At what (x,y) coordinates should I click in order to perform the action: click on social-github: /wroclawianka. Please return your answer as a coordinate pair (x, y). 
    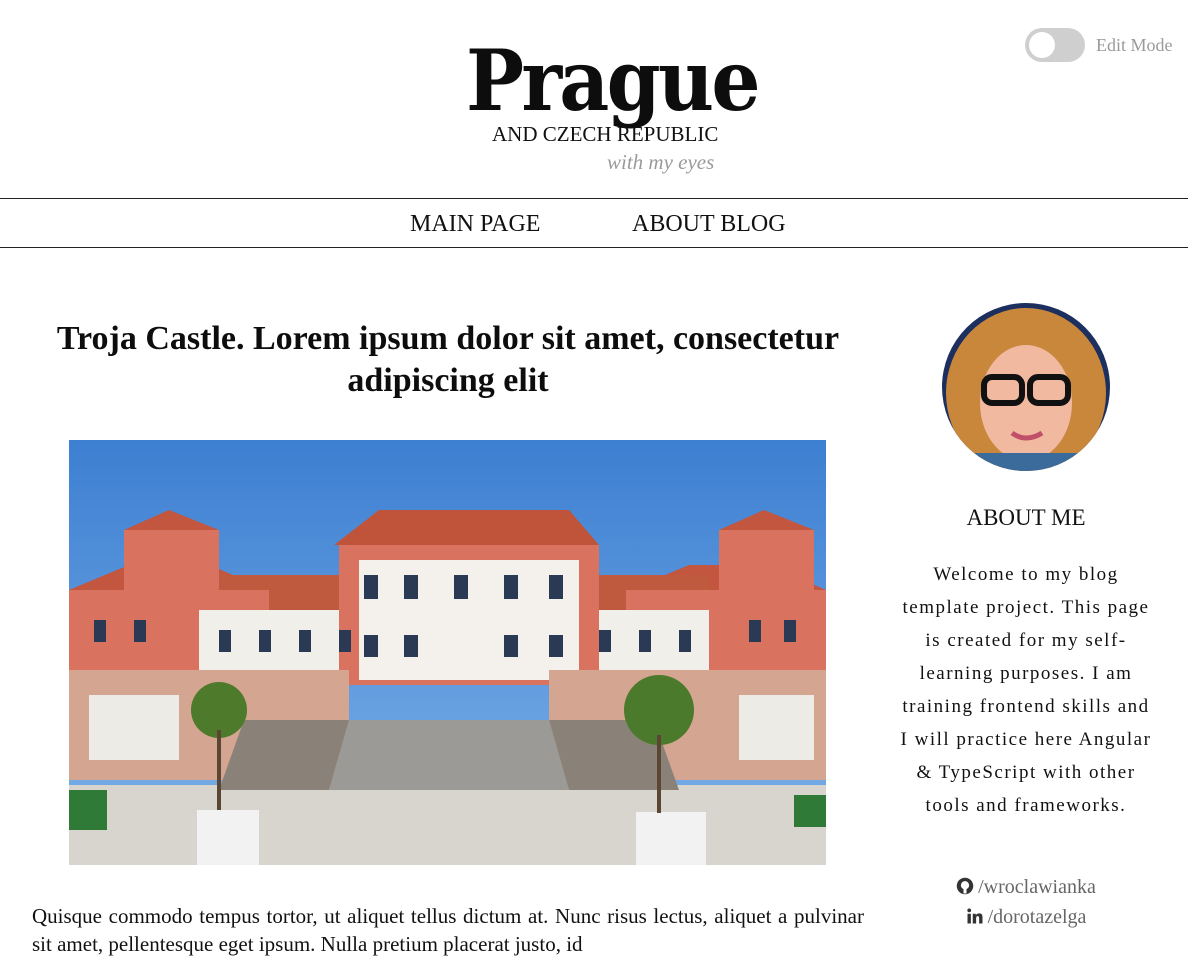
    Looking at the image, I should click on (1026, 888).